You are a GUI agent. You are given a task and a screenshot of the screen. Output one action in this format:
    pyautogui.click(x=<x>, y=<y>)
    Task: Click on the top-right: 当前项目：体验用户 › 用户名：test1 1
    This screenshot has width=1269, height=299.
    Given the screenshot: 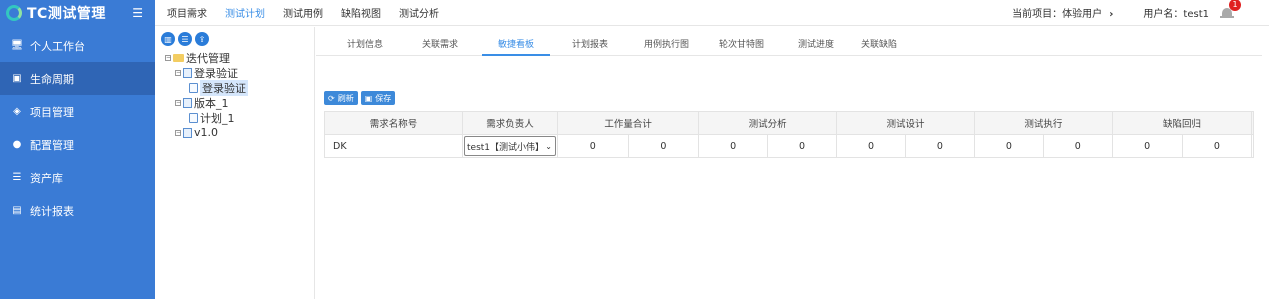 What is the action you would take?
    pyautogui.click(x=1140, y=10)
    